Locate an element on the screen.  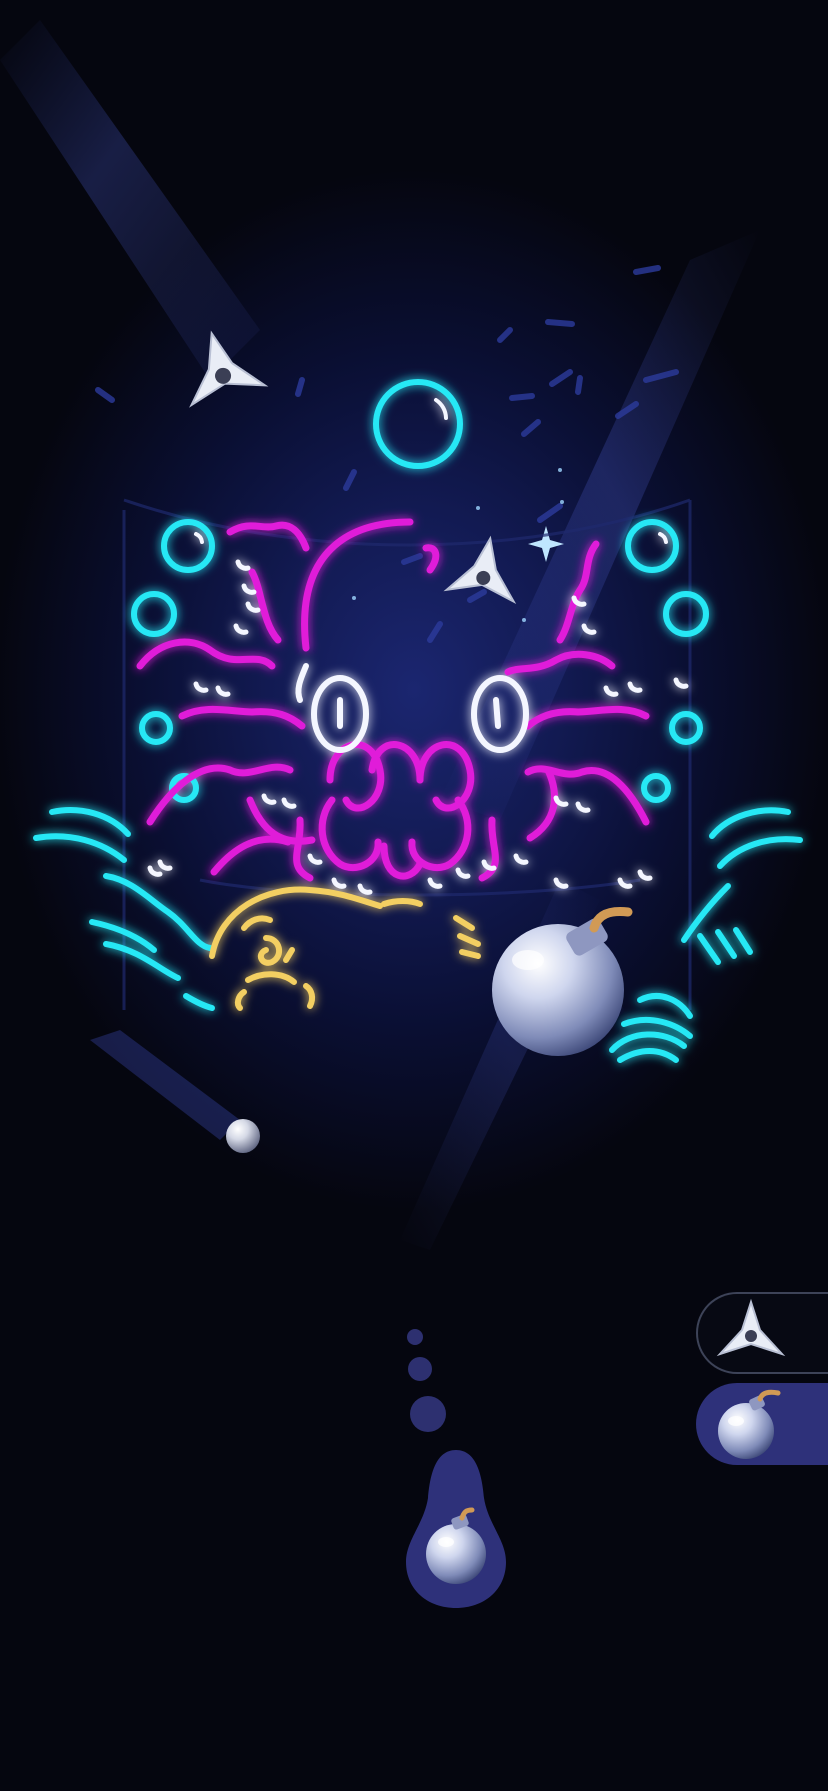
weapon-slot-shuriken is located at coordinates (762, 1333).